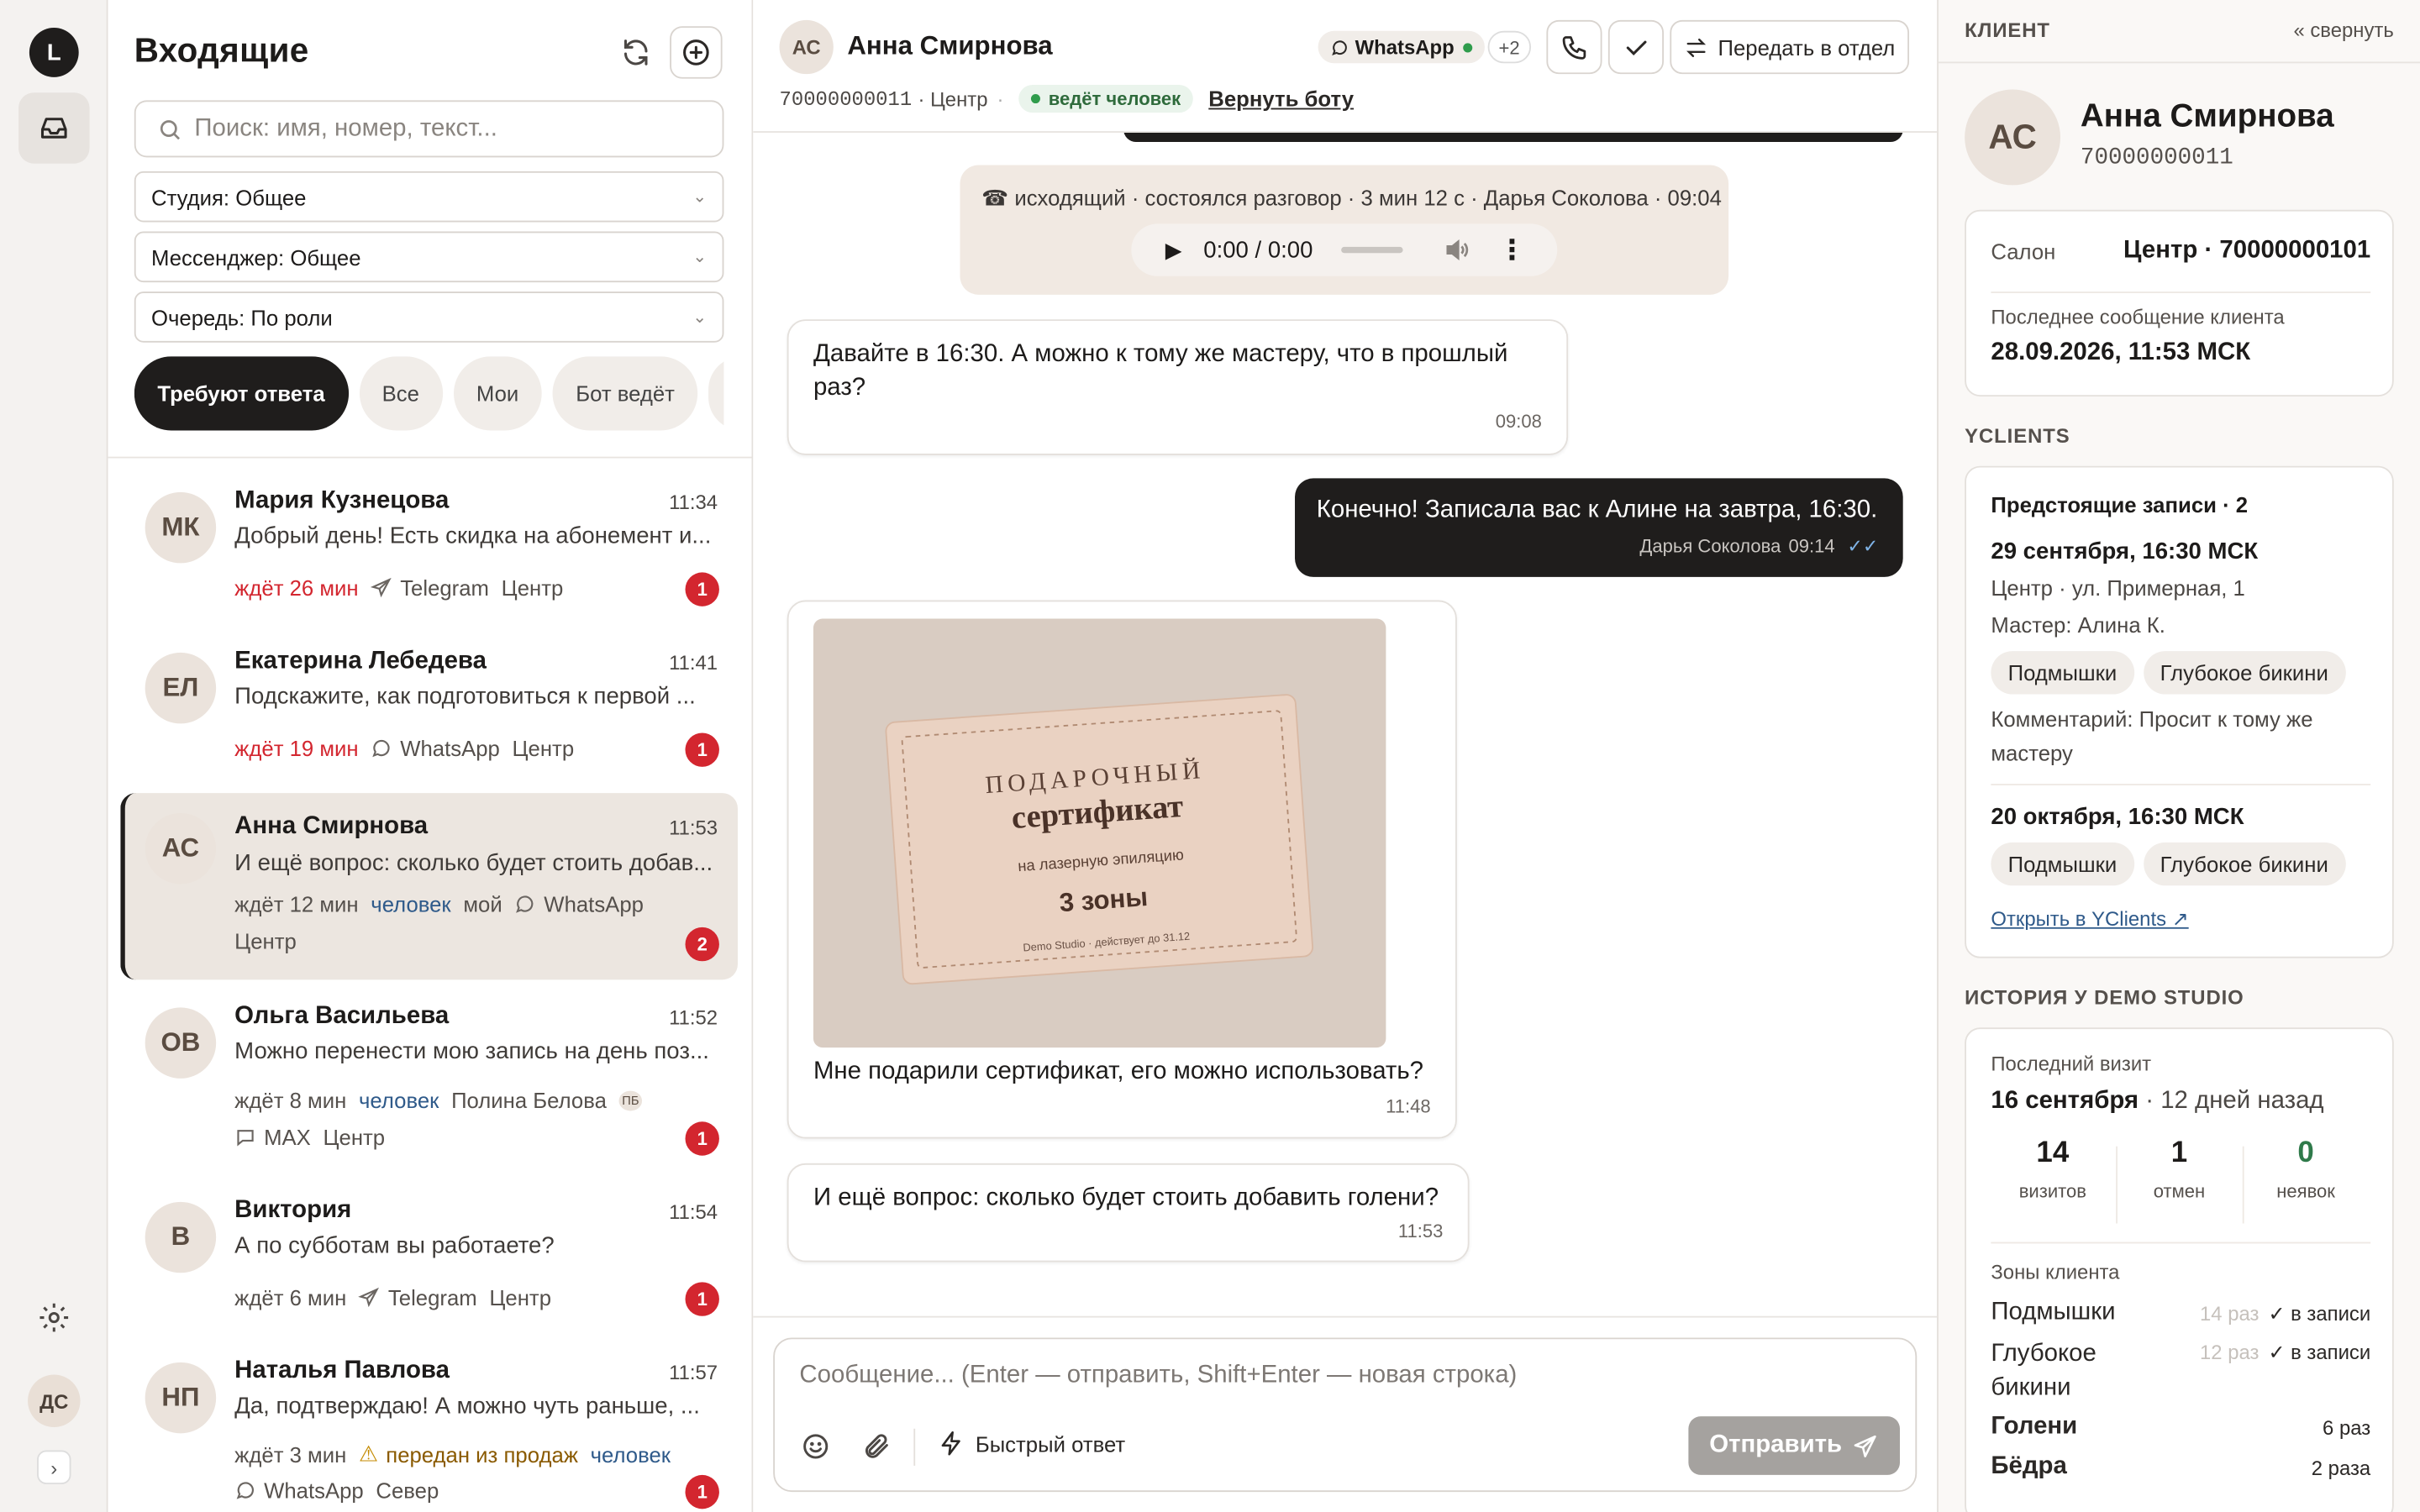 The image size is (2420, 1512). Describe the element at coordinates (482, 904) in the screenshot. I see `owner-name: мой` at that location.